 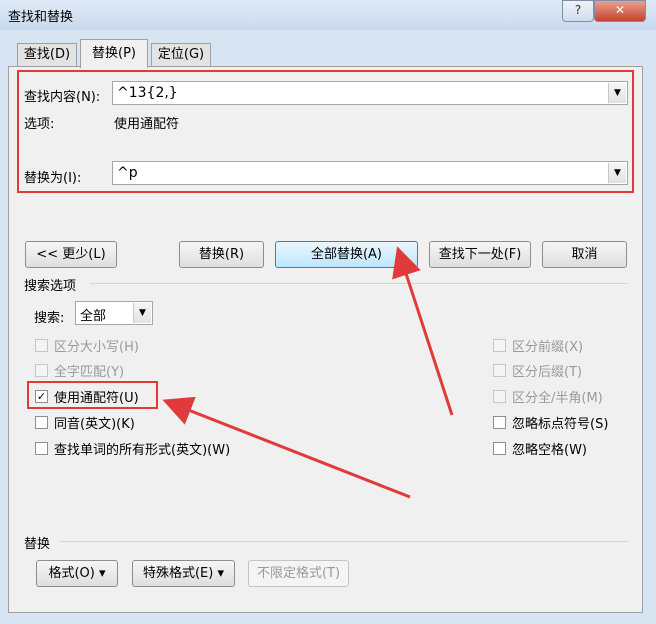 What do you see at coordinates (286, 447) in the screenshot?
I see `arrow-to-wildcards` at bounding box center [286, 447].